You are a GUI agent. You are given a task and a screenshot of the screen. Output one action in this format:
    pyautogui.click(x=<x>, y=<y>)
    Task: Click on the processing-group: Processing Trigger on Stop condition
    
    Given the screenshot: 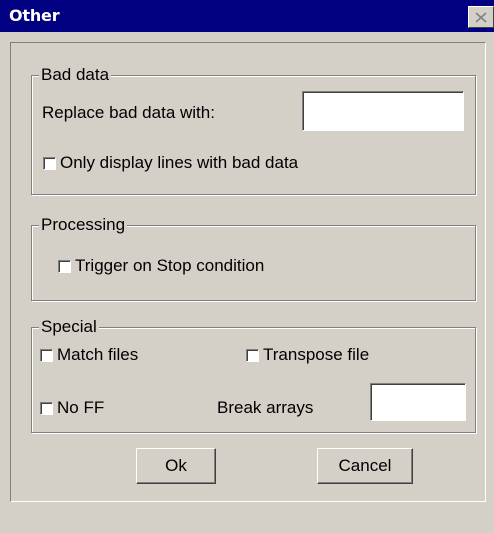 What is the action you would take?
    pyautogui.click(x=253, y=257)
    